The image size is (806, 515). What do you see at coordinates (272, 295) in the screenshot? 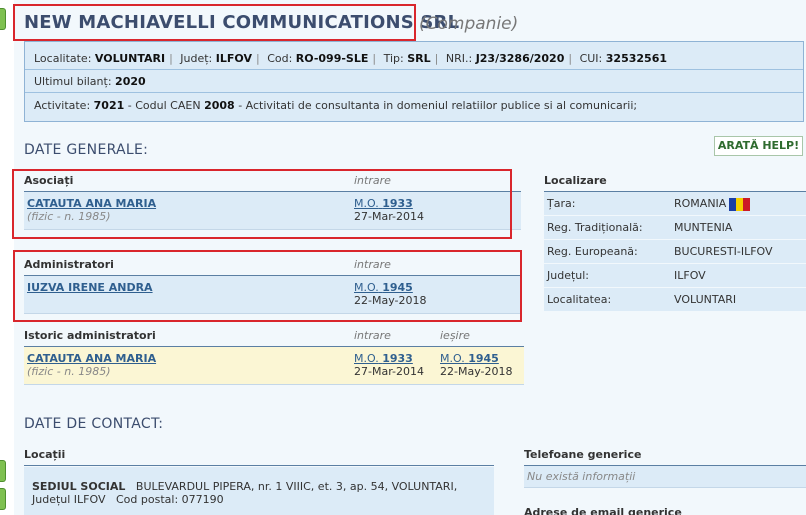
I see `administrator-row: IUZVA IRENE ANDRA M.O. 1945 22-May-2018` at bounding box center [272, 295].